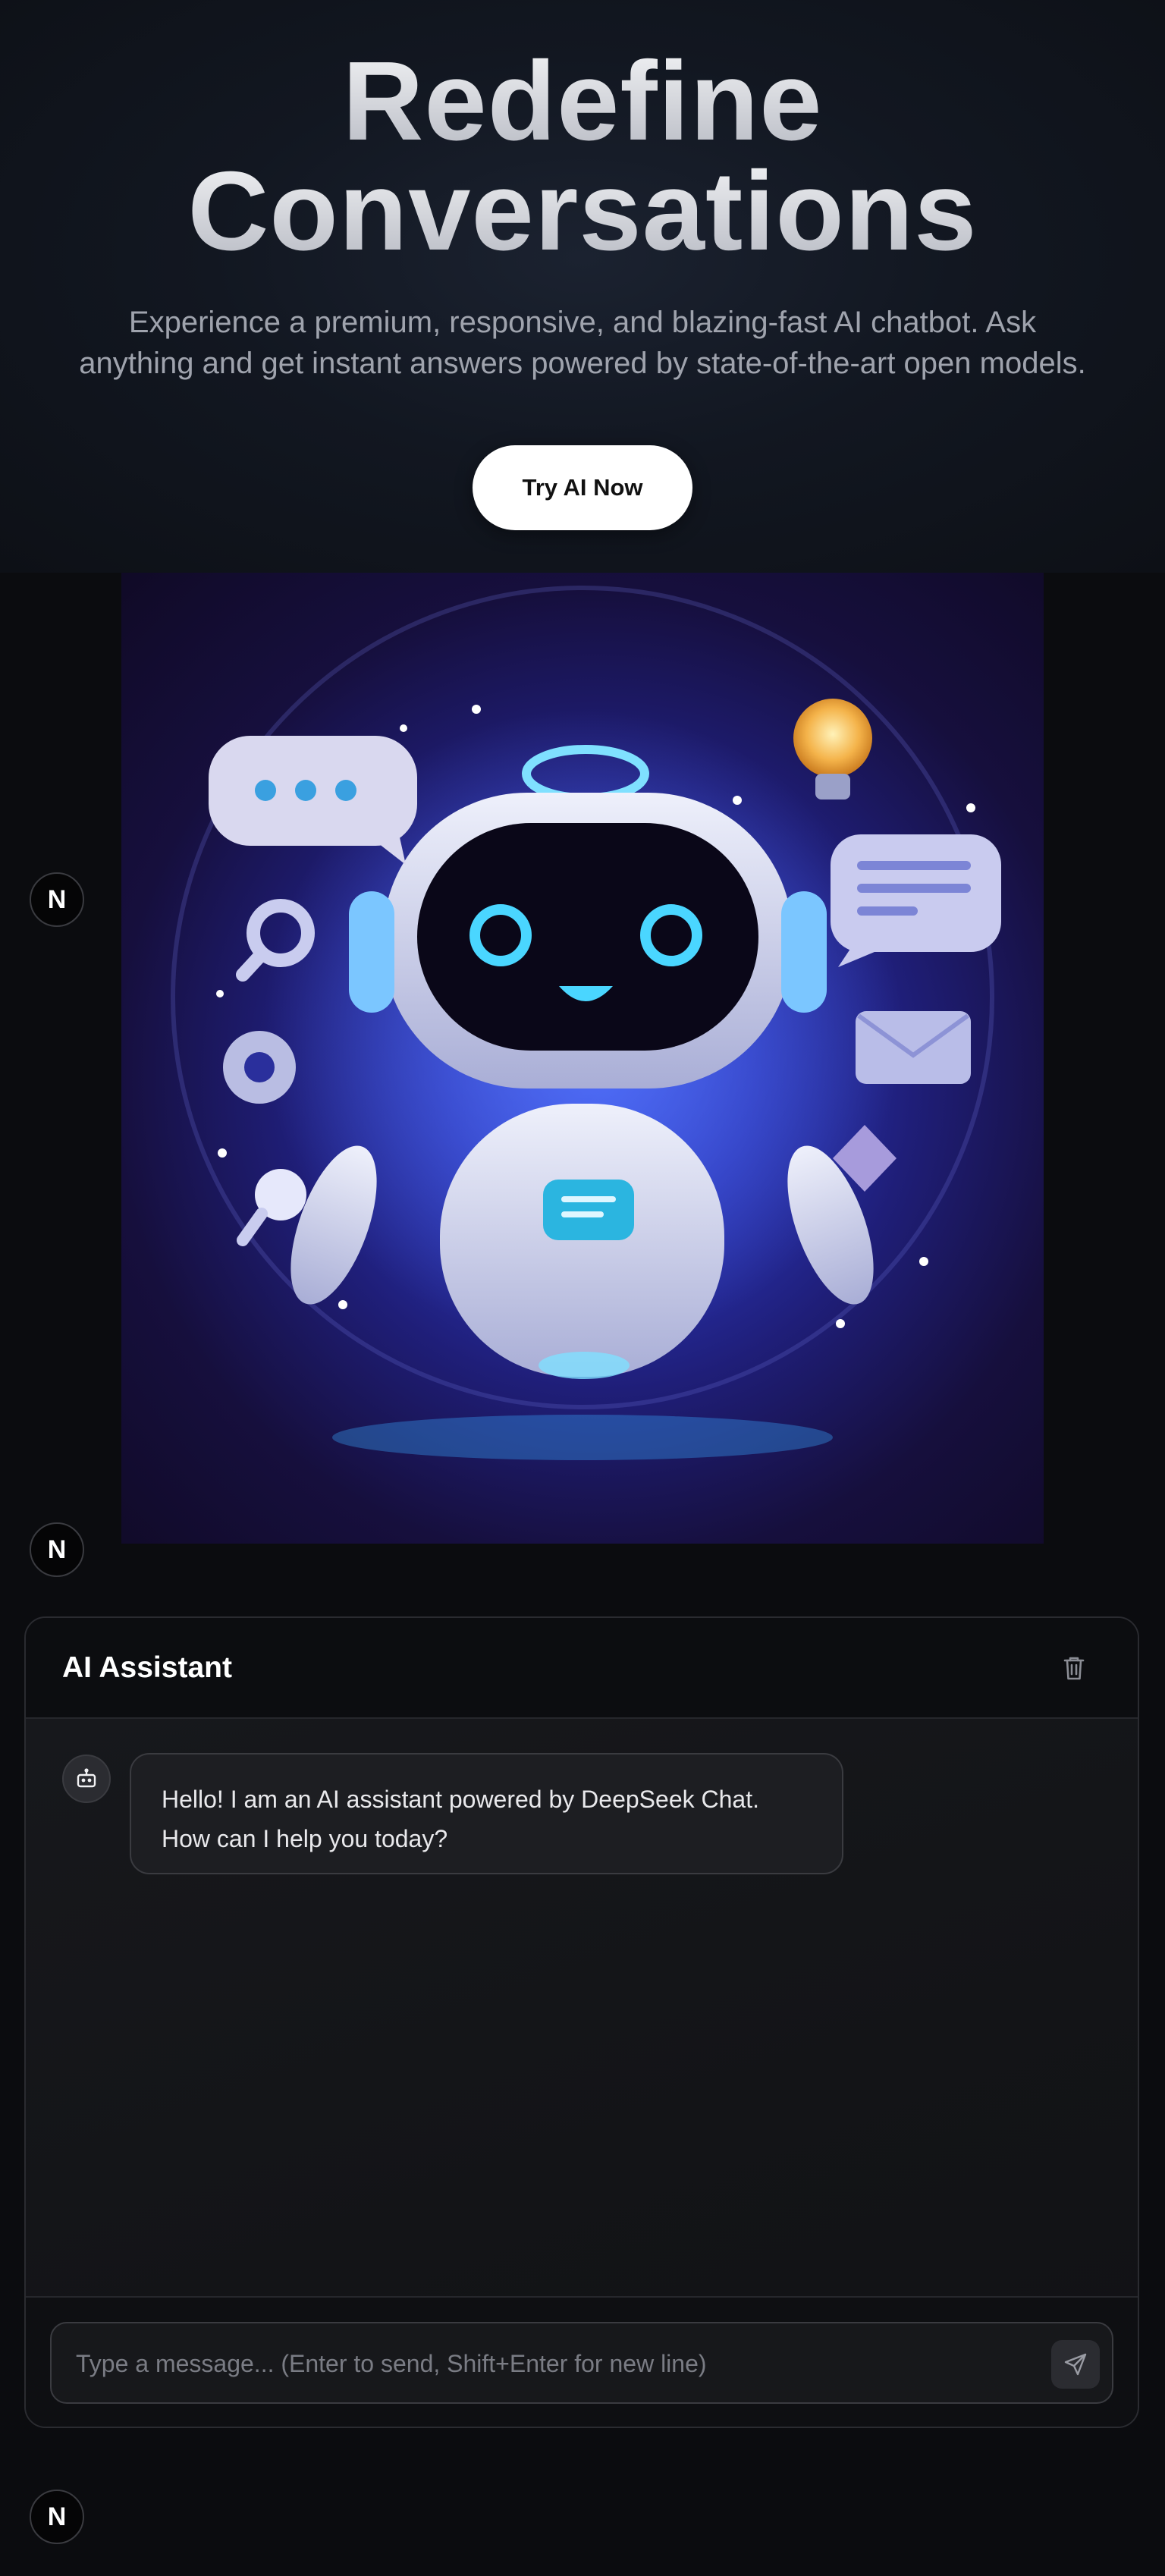 This screenshot has height=2576, width=1165. Describe the element at coordinates (305, 1838) in the screenshot. I see `message-text-line2: How can I help you today?` at that location.